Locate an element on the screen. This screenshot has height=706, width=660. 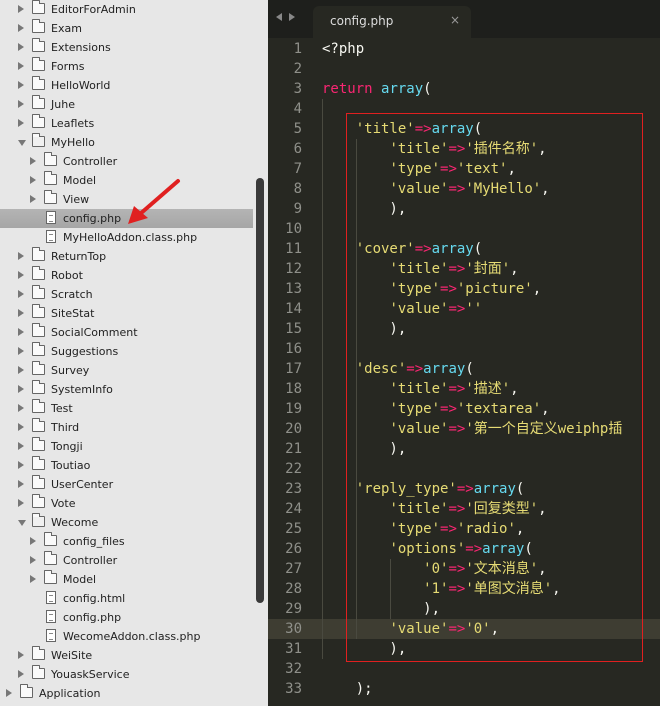
tree-item-label: config.html is located at coordinates (94, 598).